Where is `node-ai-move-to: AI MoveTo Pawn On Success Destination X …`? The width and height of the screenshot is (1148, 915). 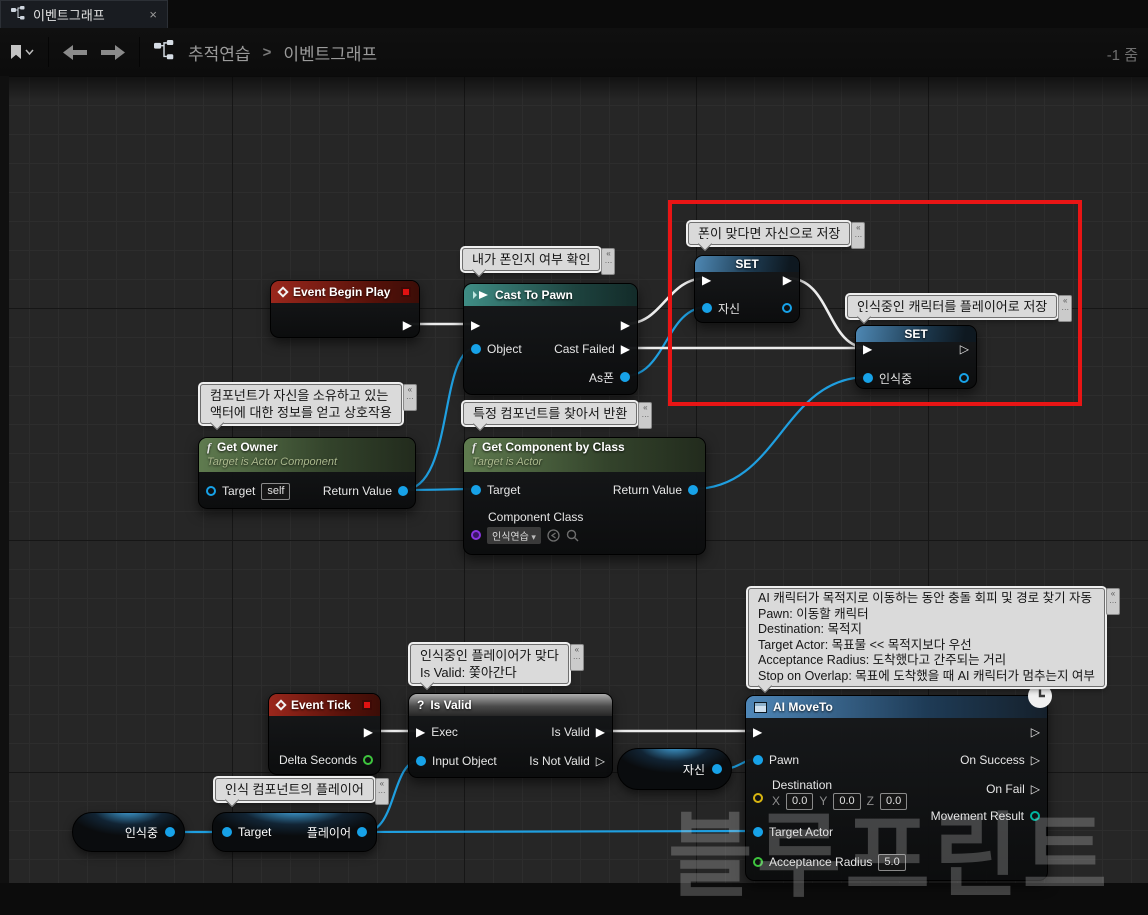
node-ai-move-to: AI MoveTo Pawn On Success Destination X … is located at coordinates (898, 782).